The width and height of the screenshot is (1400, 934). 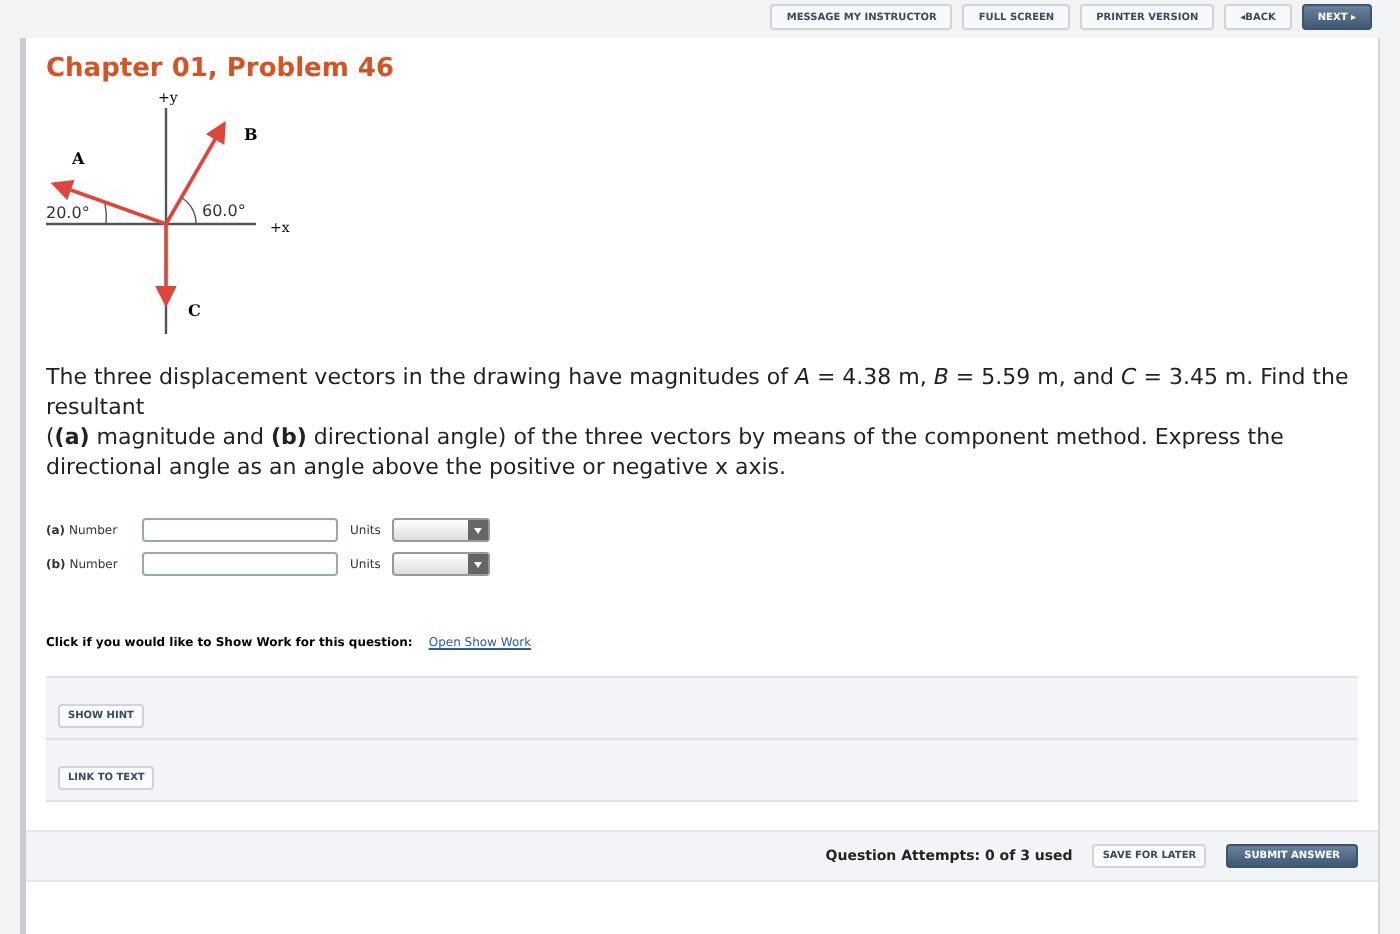 What do you see at coordinates (666, 452) in the screenshot?
I see `problem-text: ((a) magnitude and (b) directional angle) of the three vectors by means of the component method. Express the directional angle as an angle above the positive or negative x axis.` at bounding box center [666, 452].